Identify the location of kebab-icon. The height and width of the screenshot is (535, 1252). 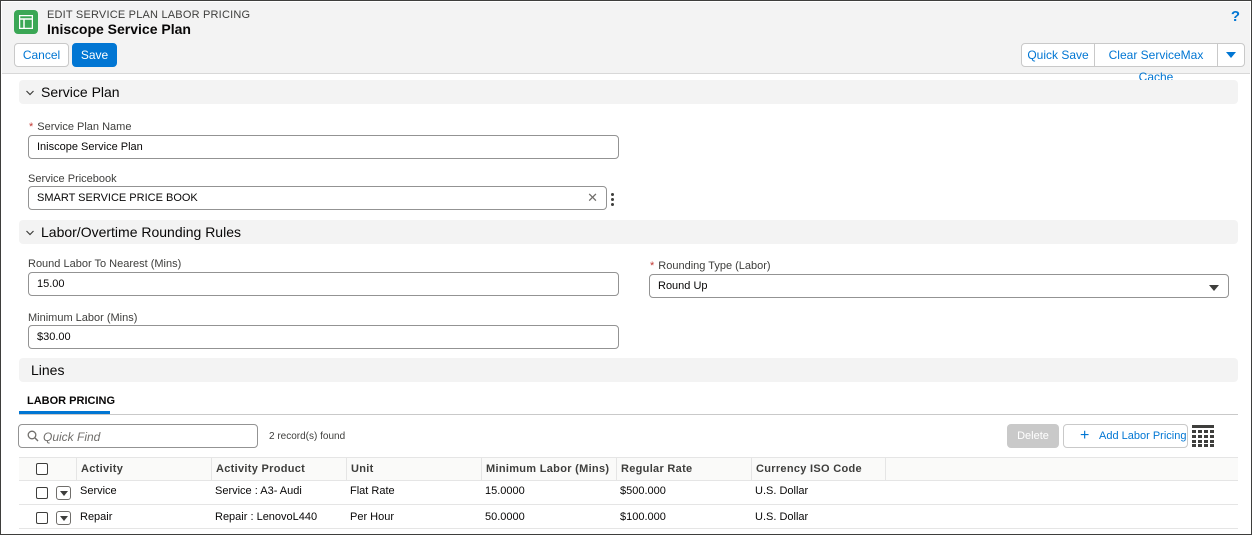
(613, 200).